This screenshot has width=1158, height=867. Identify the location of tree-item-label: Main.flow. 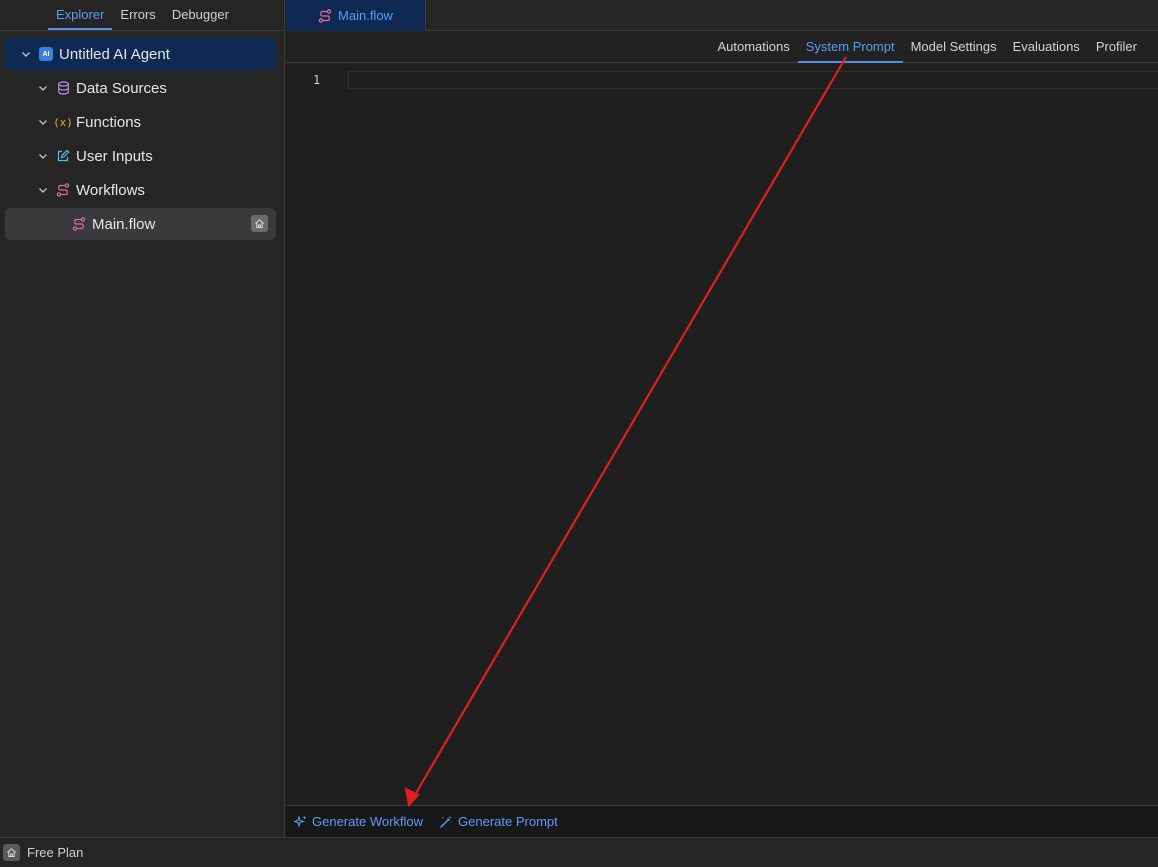
(124, 224).